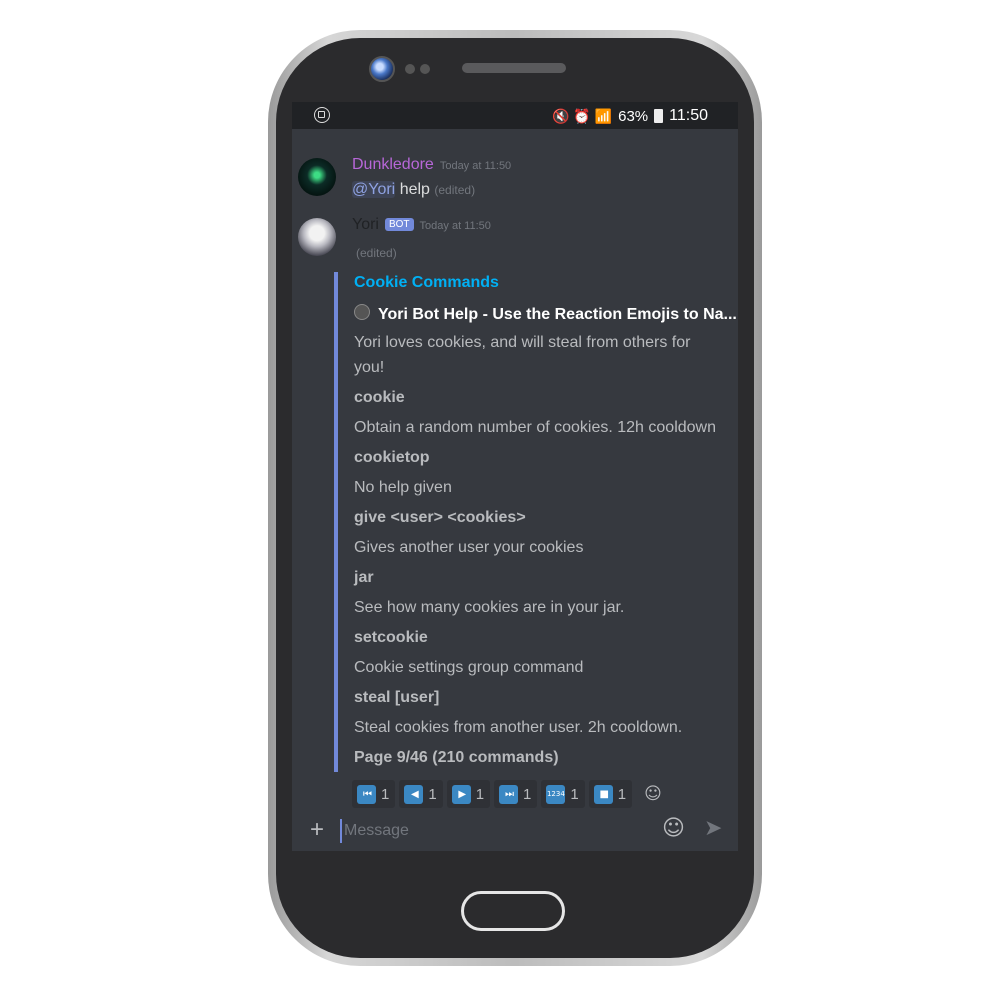  I want to click on field-name: cookietop, so click(392, 457).